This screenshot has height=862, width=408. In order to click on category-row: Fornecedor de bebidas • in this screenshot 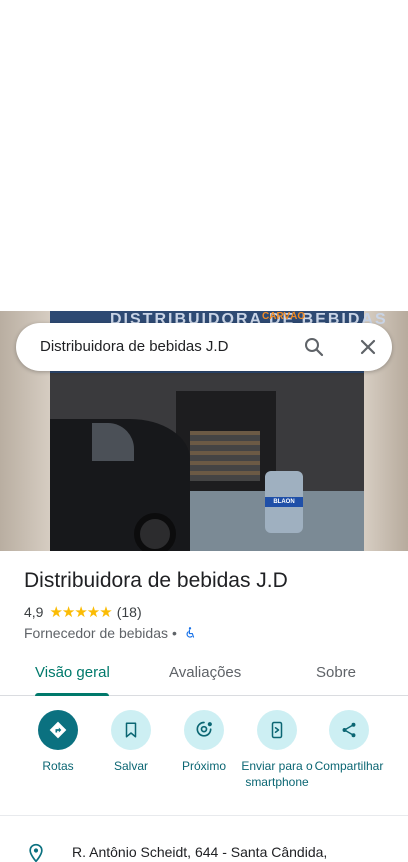, I will do `click(110, 633)`.